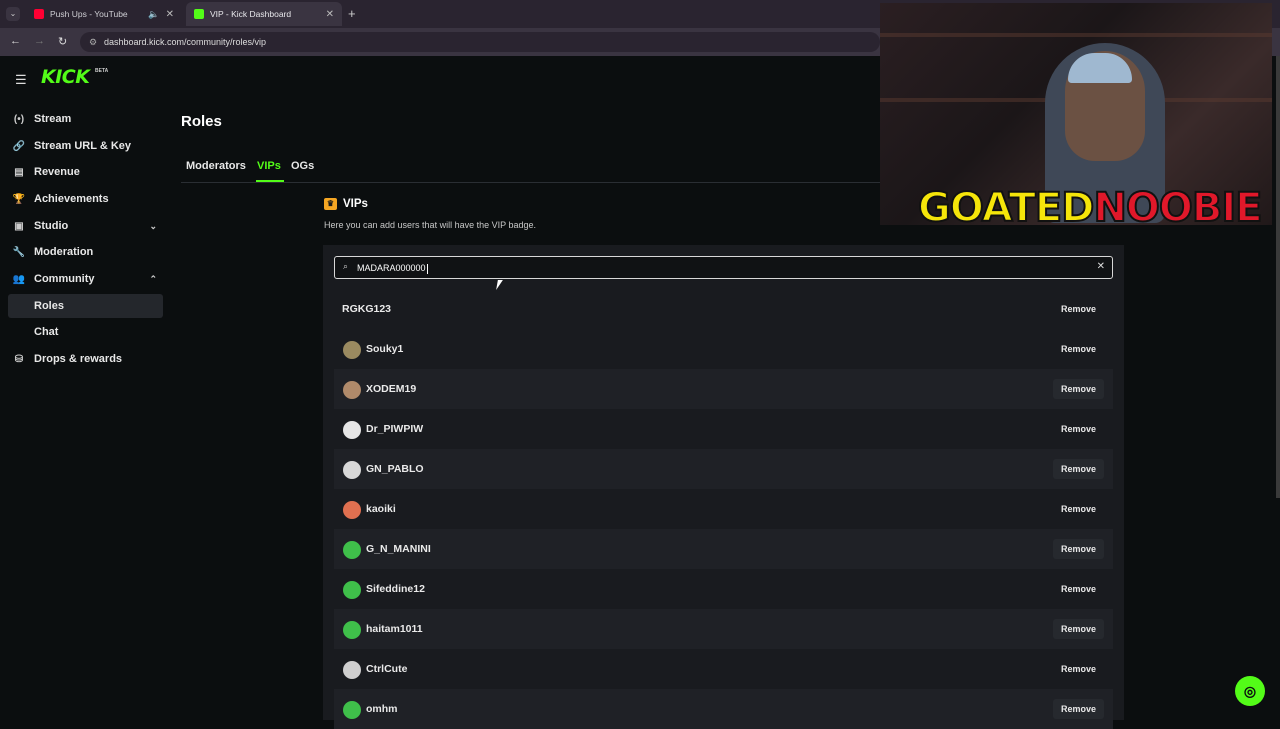  I want to click on help-chat-icon: ◎, so click(1250, 691).